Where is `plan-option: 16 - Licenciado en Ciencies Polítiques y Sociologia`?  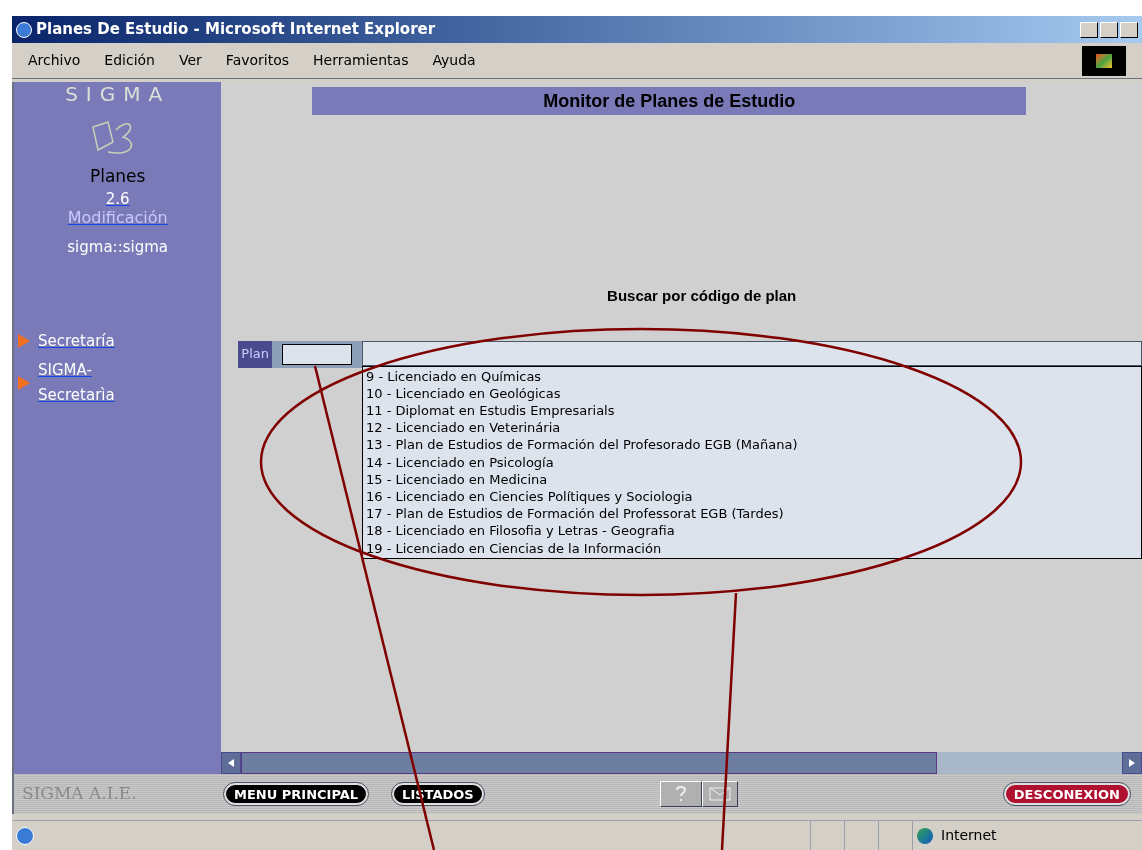
plan-option: 16 - Licenciado en Ciencies Polítiques y Sociologia is located at coordinates (753, 496).